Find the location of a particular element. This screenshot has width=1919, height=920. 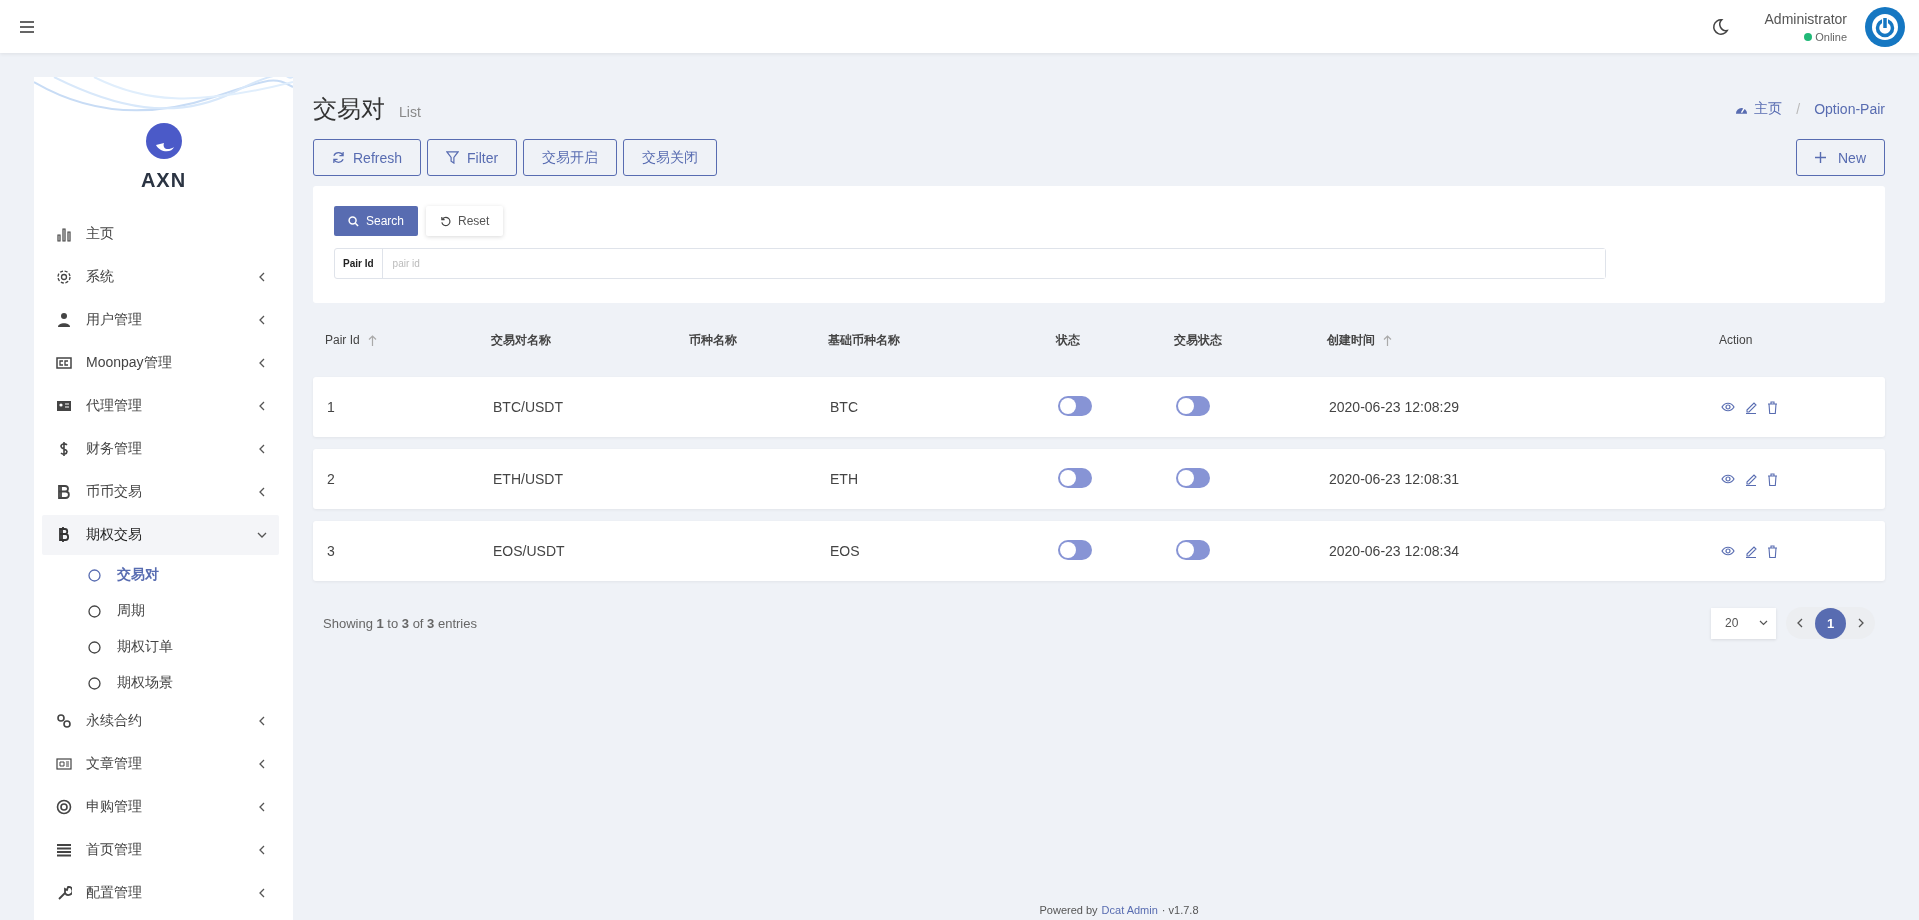

page-button: 1 is located at coordinates (1830, 623).